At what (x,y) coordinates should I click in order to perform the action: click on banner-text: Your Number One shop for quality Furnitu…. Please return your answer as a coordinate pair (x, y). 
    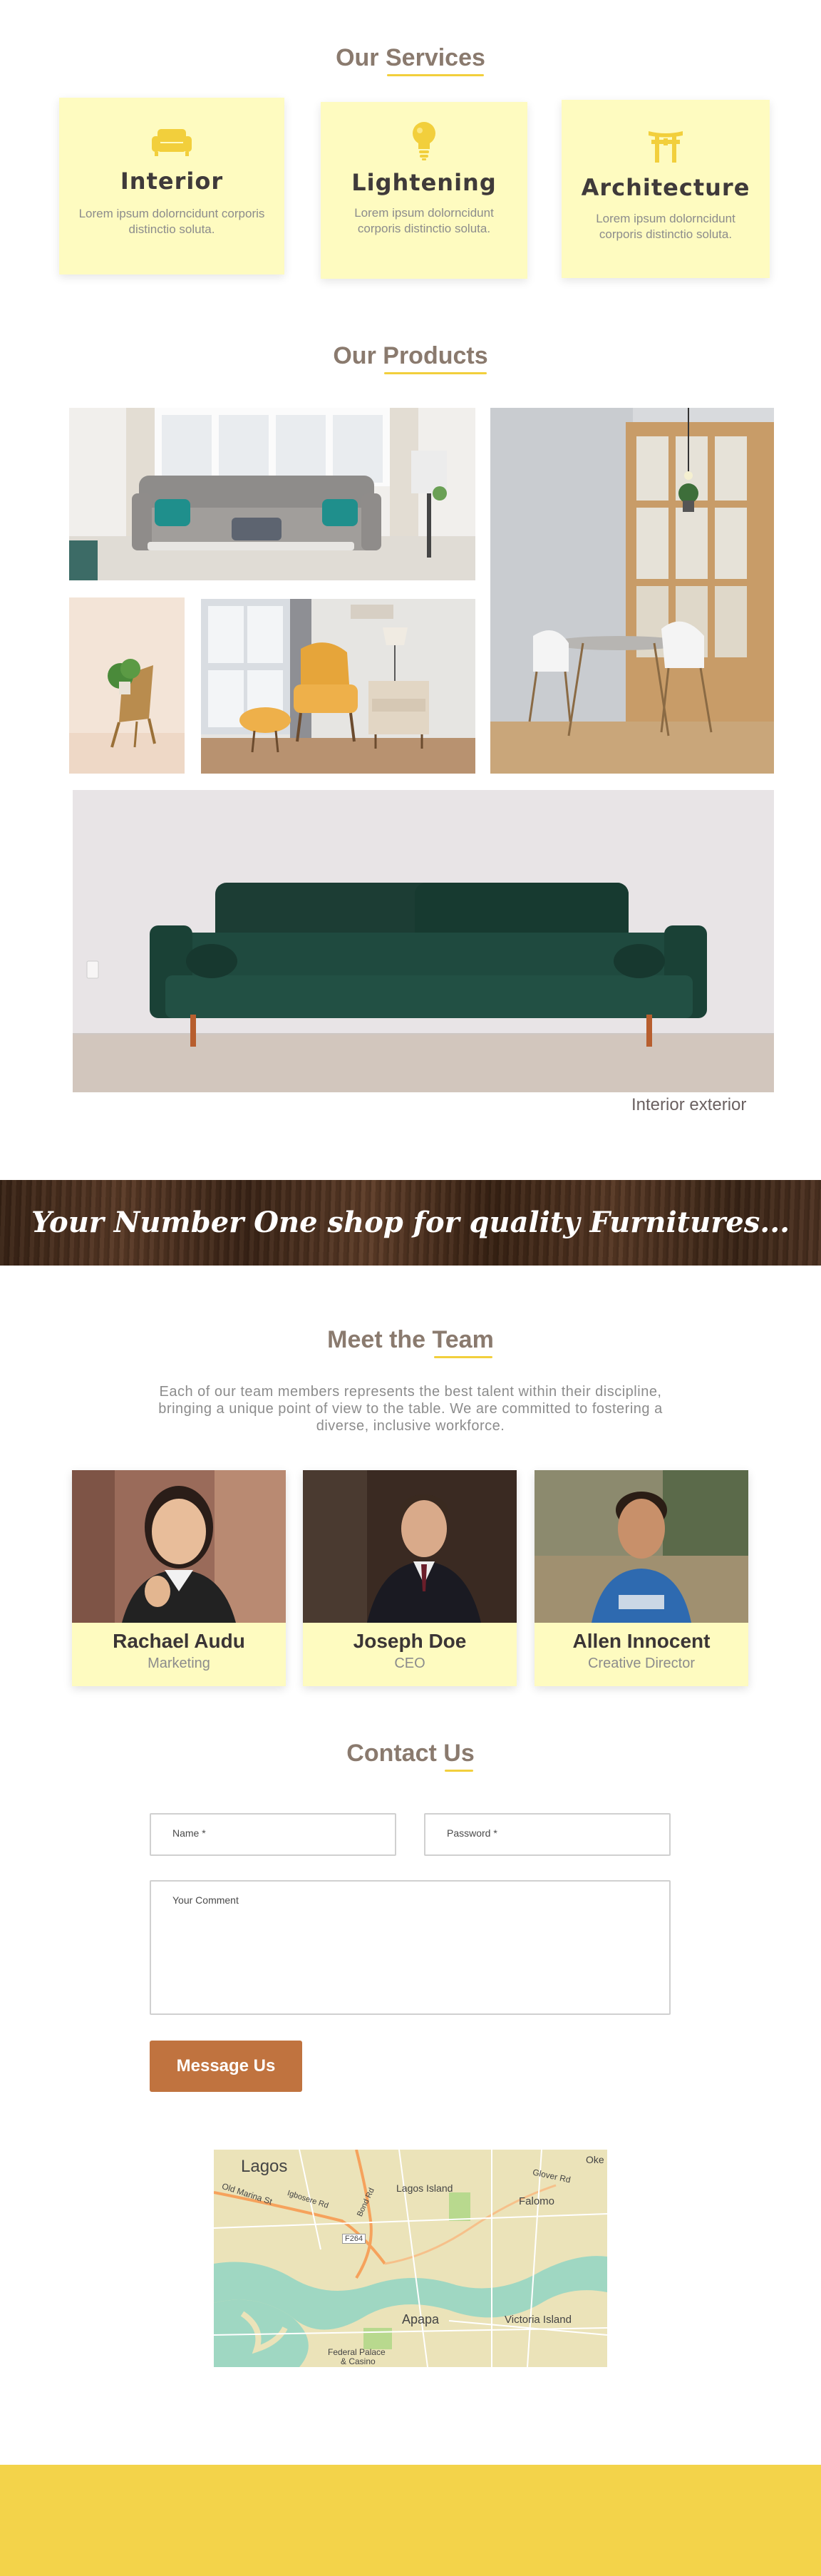
    Looking at the image, I should click on (410, 1222).